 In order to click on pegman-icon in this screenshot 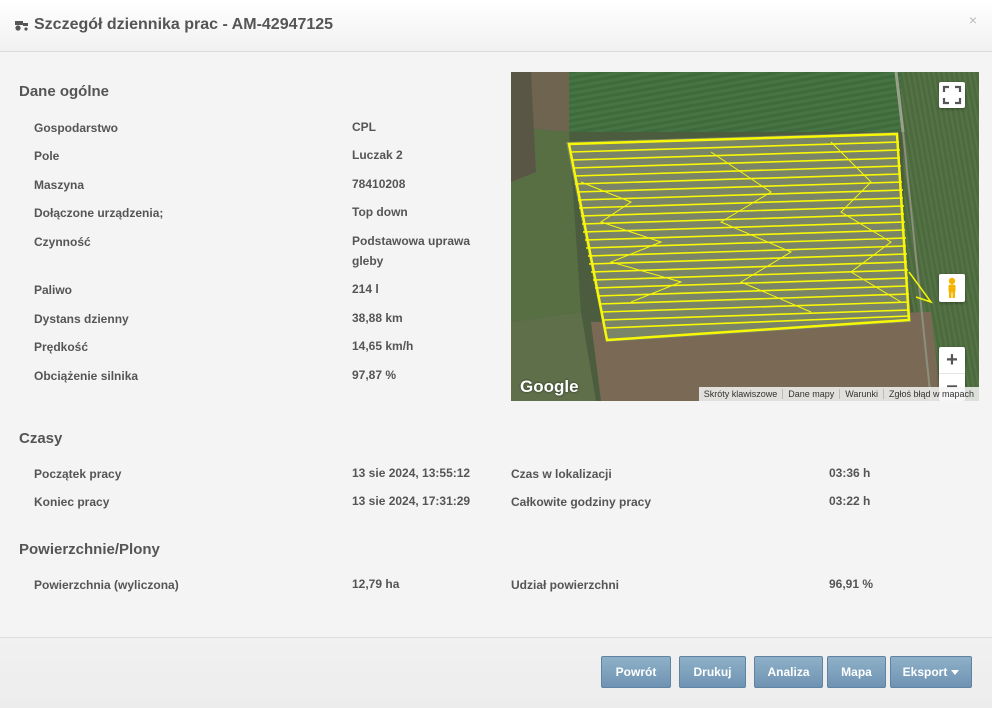, I will do `click(952, 287)`.